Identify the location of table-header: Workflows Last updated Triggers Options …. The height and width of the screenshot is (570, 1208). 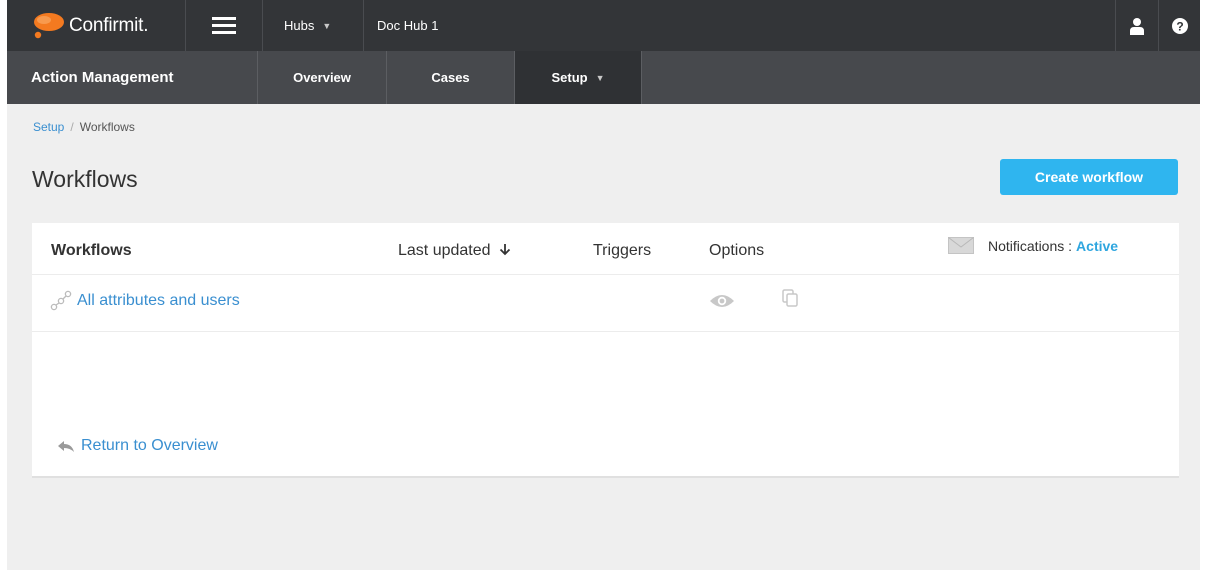
(605, 249).